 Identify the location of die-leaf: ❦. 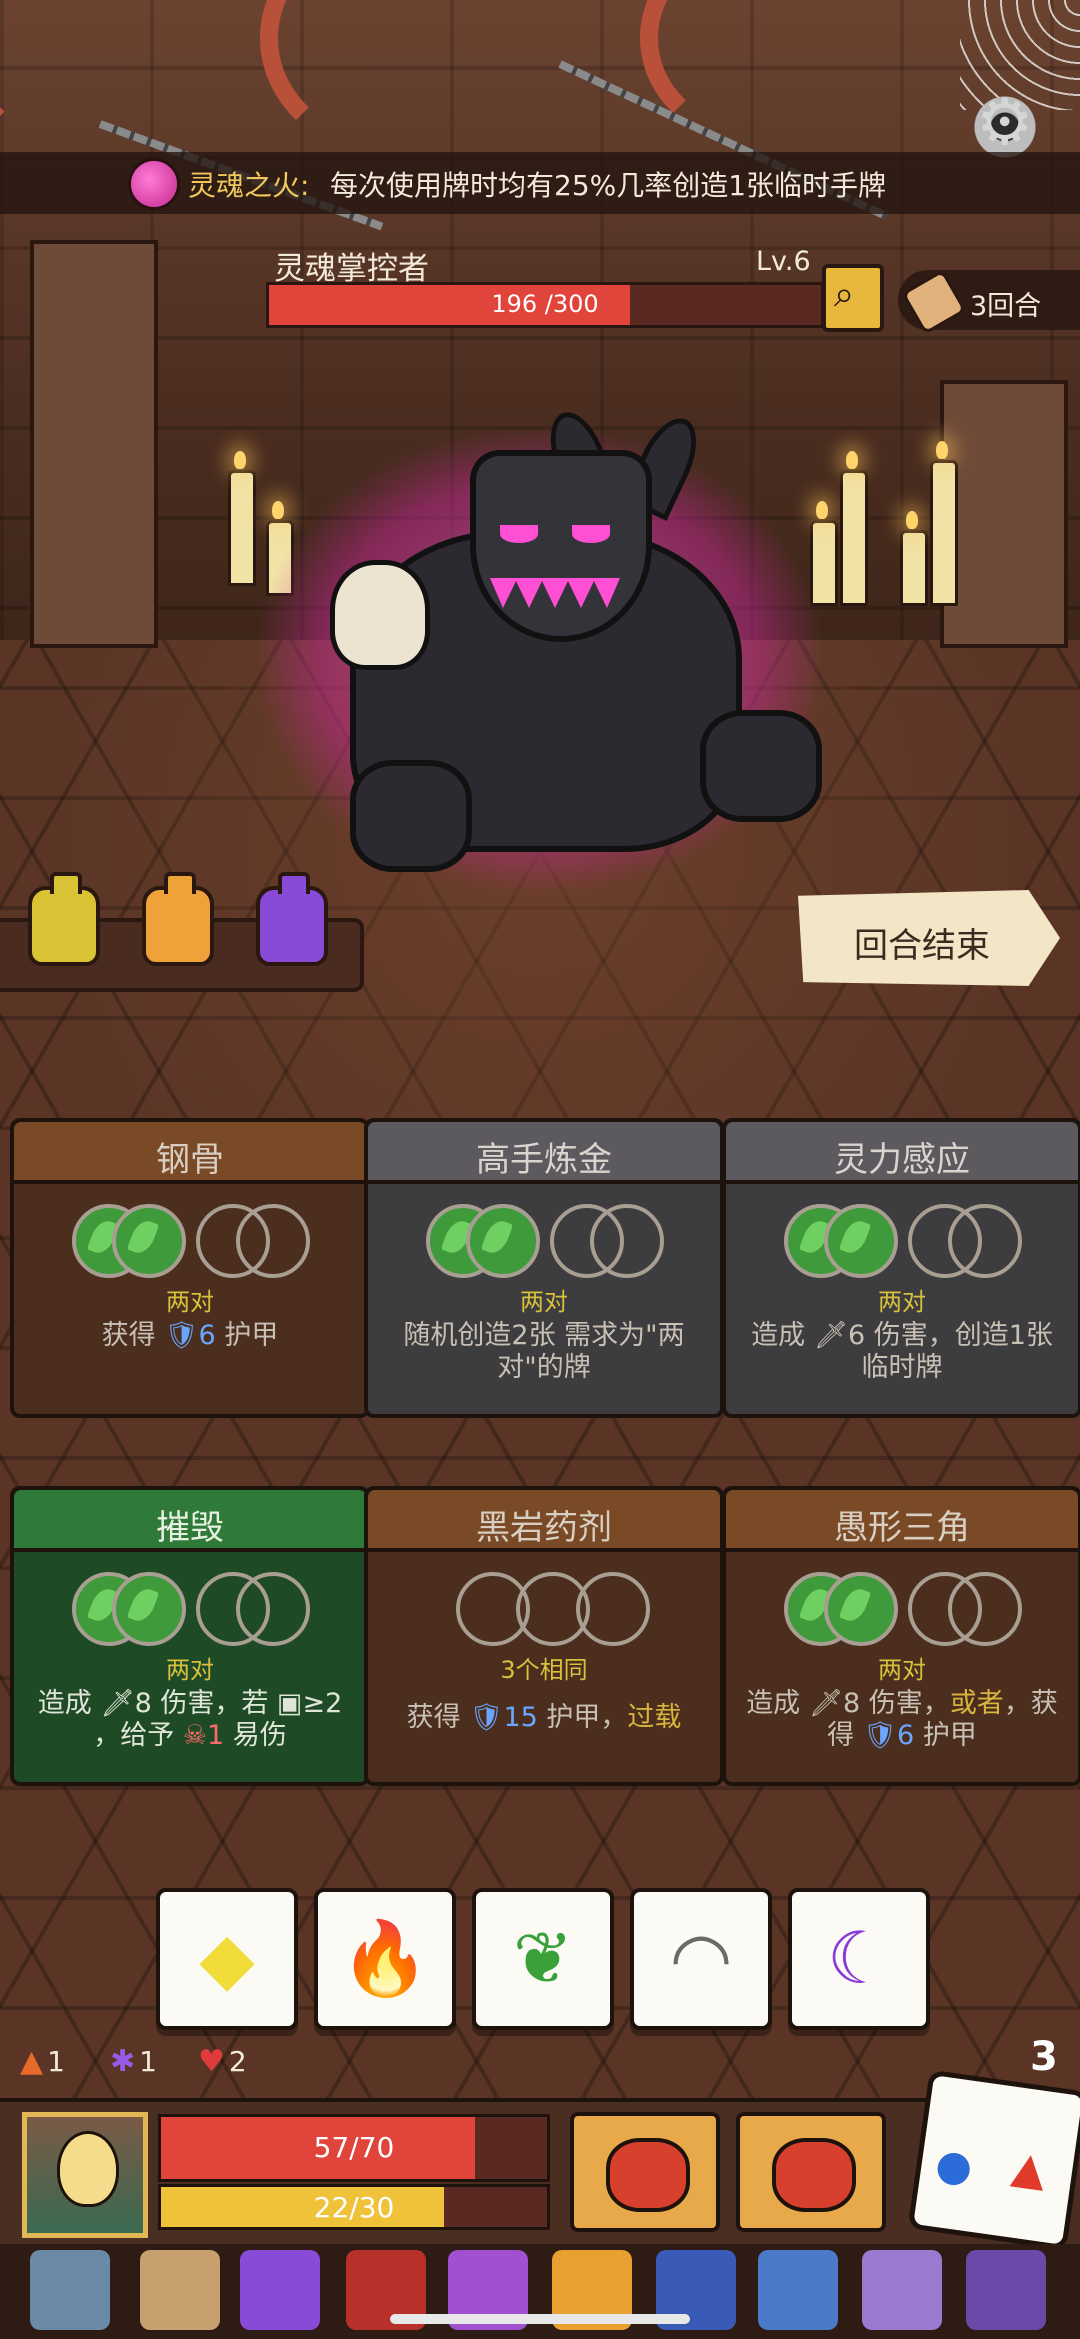
(543, 1959).